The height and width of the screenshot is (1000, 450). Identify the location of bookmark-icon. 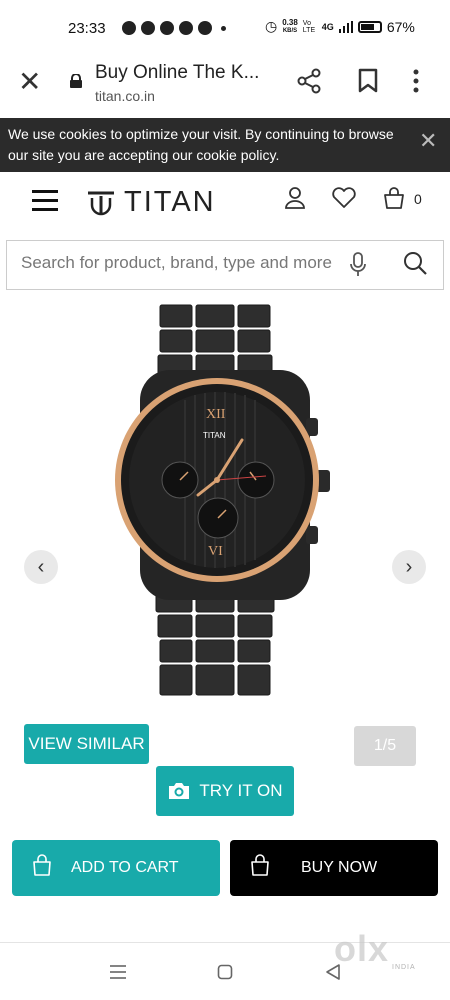
(368, 81).